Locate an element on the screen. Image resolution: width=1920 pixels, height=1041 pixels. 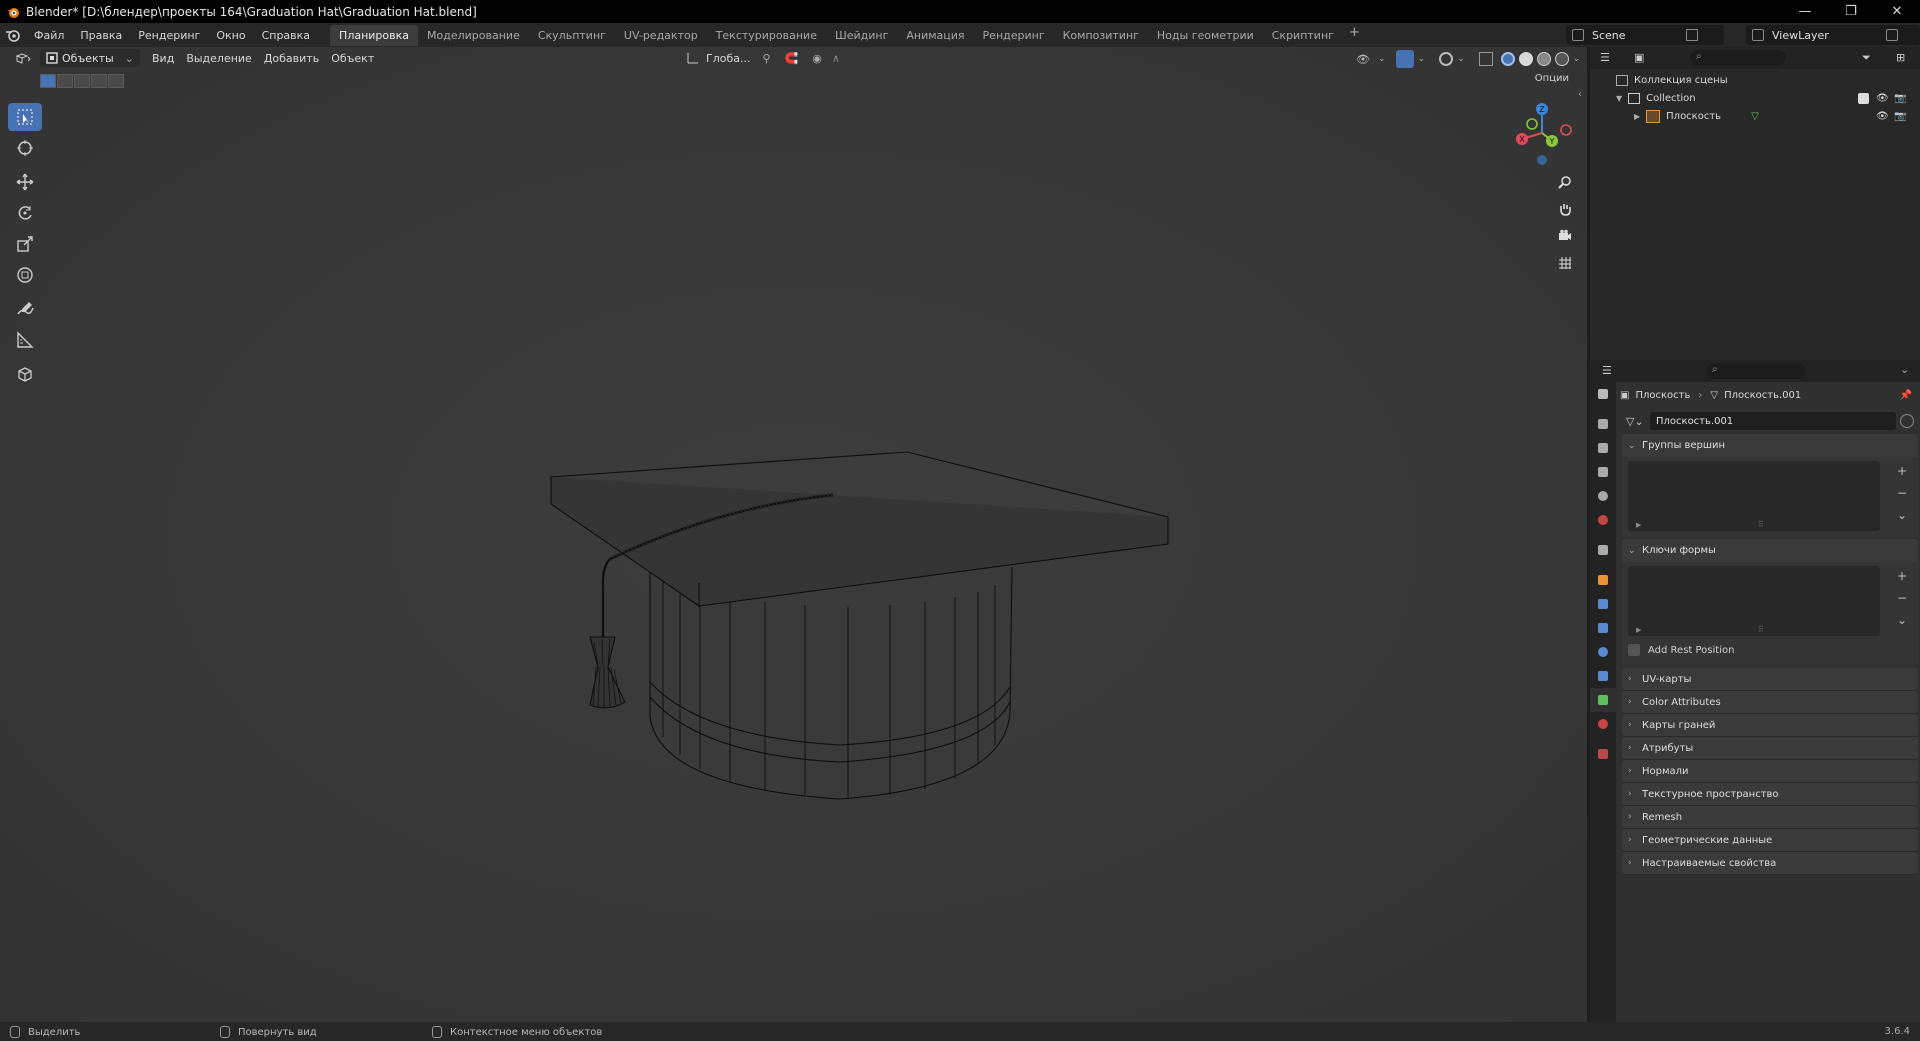
measure-tool is located at coordinates (25, 340).